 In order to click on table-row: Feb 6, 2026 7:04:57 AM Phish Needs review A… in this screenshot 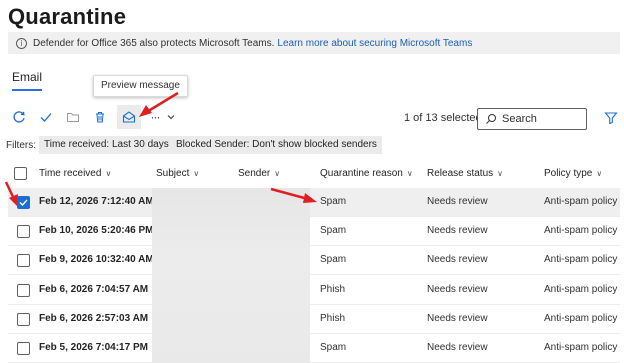, I will do `click(314, 290)`.